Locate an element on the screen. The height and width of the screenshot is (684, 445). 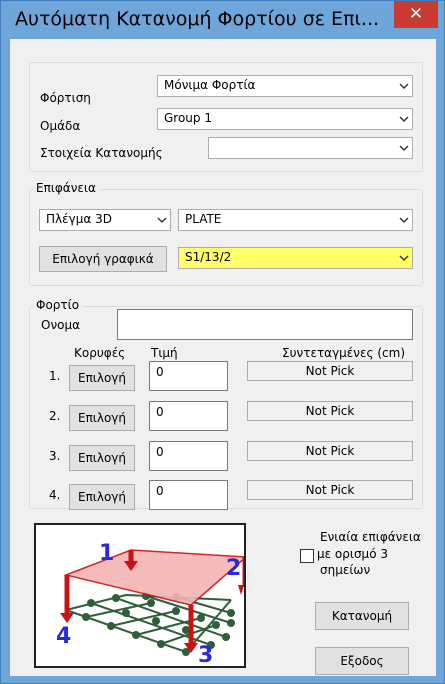
corner-label-1: 1 is located at coordinates (106, 553).